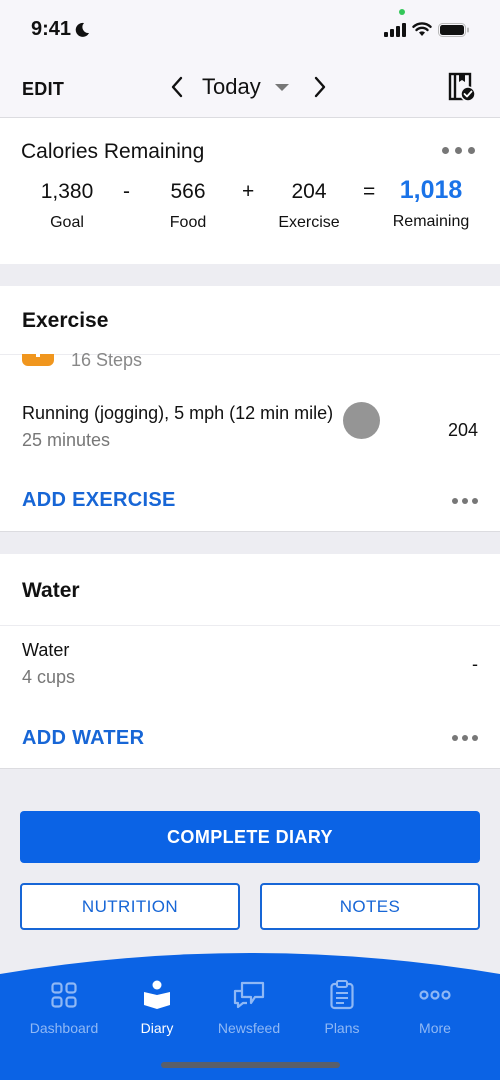 This screenshot has width=500, height=1080. Describe the element at coordinates (250, 837) in the screenshot. I see `complete-diary-button: COMPLETE DIARY` at that location.